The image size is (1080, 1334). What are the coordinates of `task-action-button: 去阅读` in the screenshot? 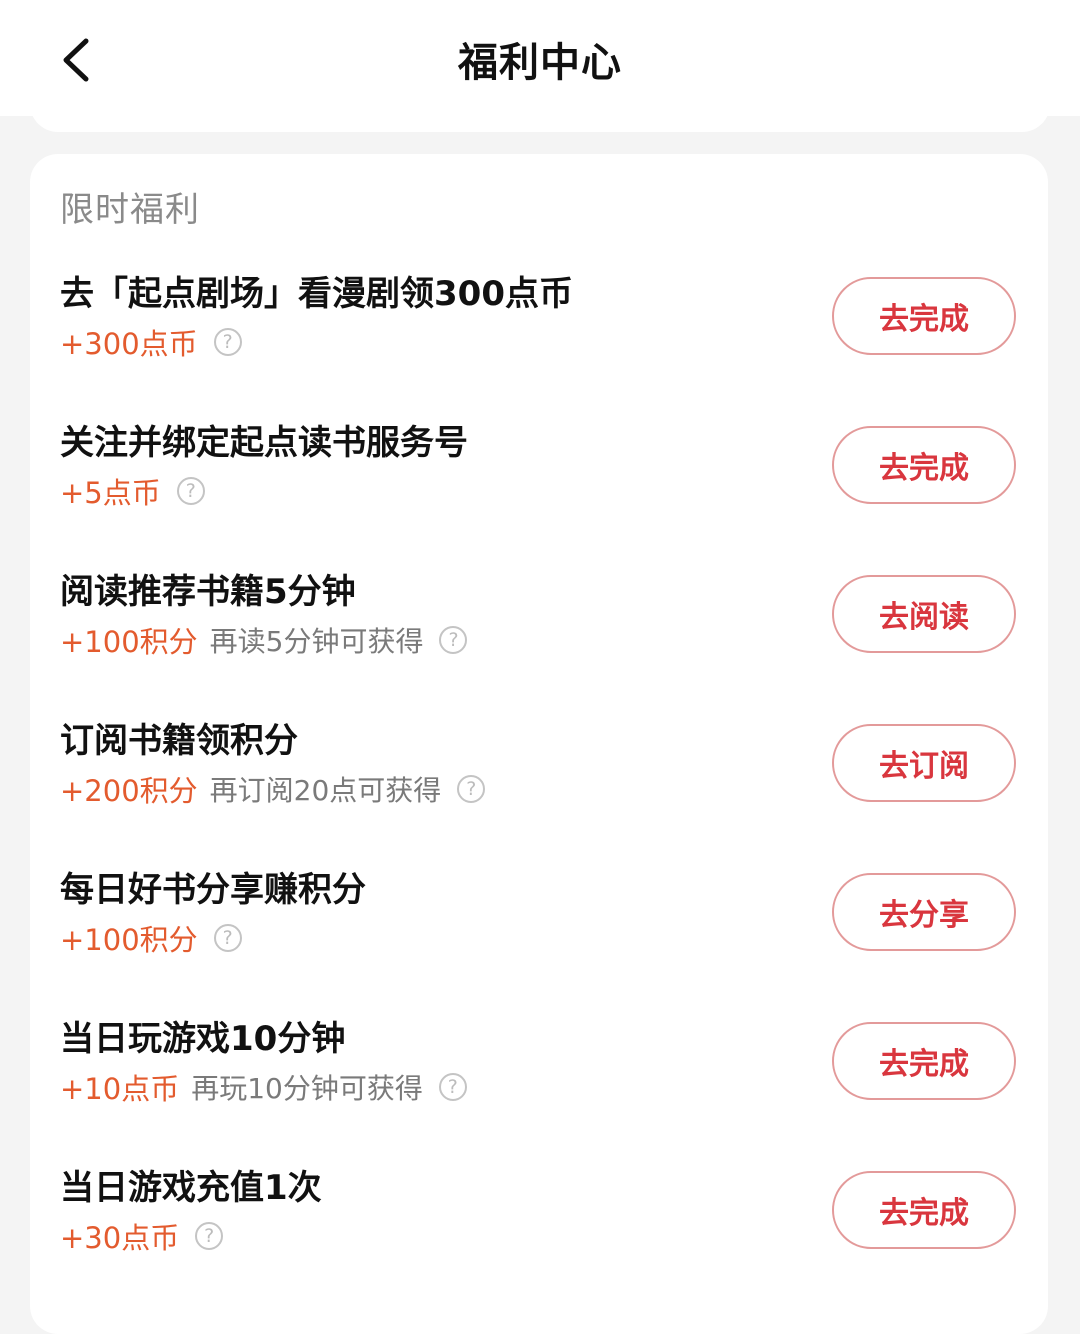 It's located at (924, 614).